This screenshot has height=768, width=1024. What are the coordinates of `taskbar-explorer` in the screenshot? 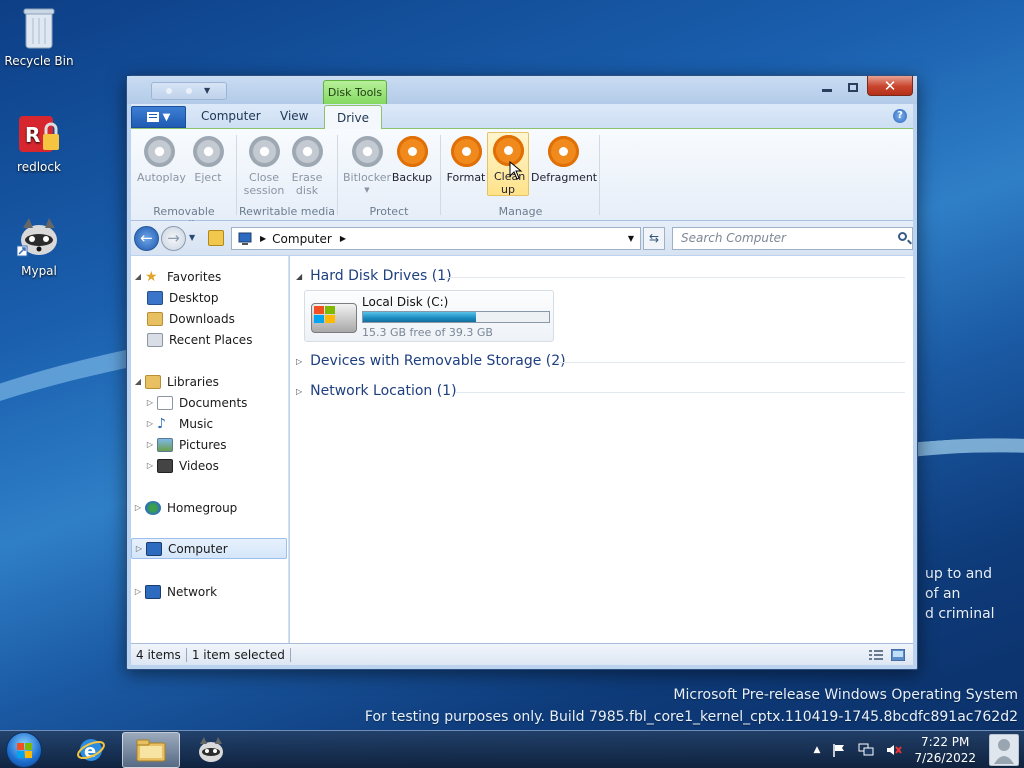 It's located at (151, 750).